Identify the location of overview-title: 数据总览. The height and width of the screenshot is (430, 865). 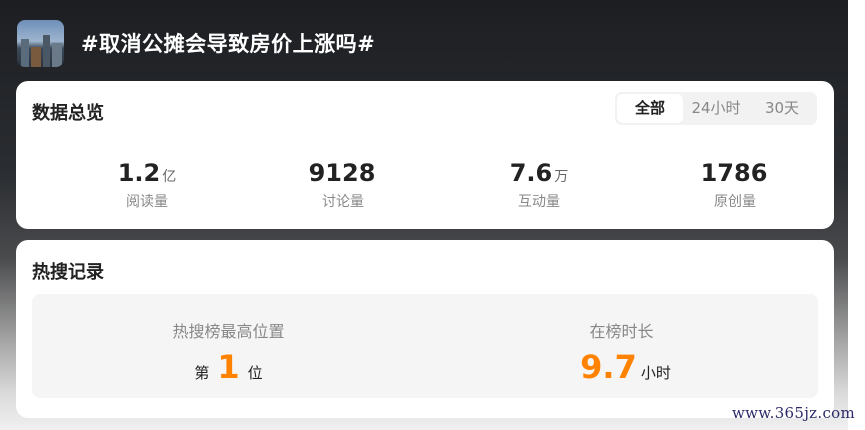
(68, 113).